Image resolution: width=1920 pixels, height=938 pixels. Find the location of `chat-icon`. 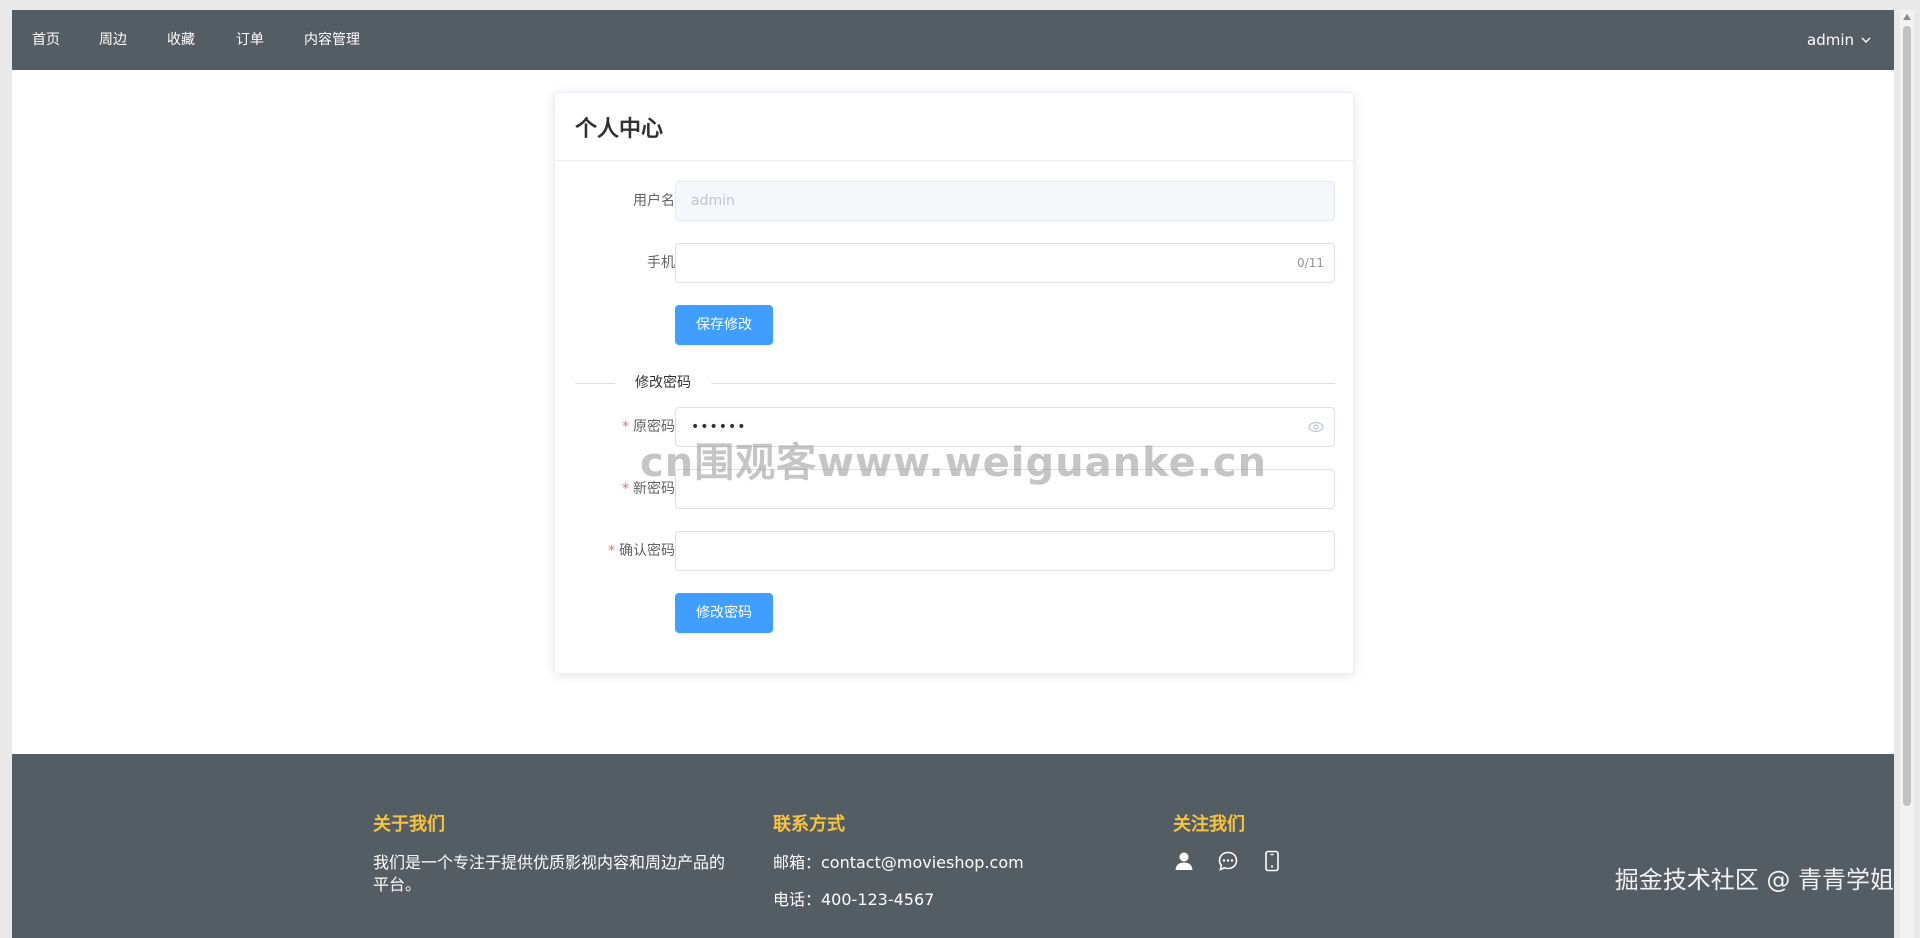

chat-icon is located at coordinates (1228, 861).